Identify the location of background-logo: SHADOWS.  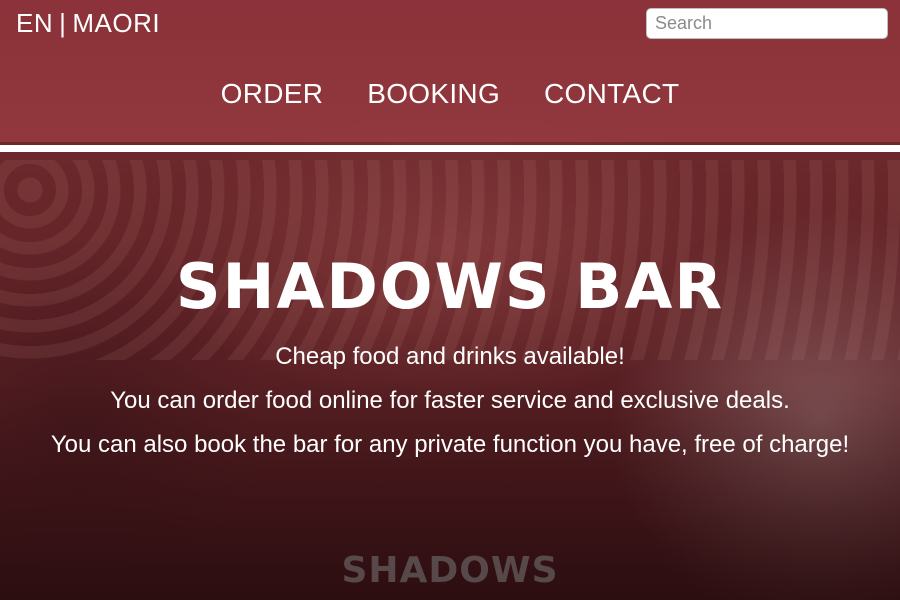
(450, 570).